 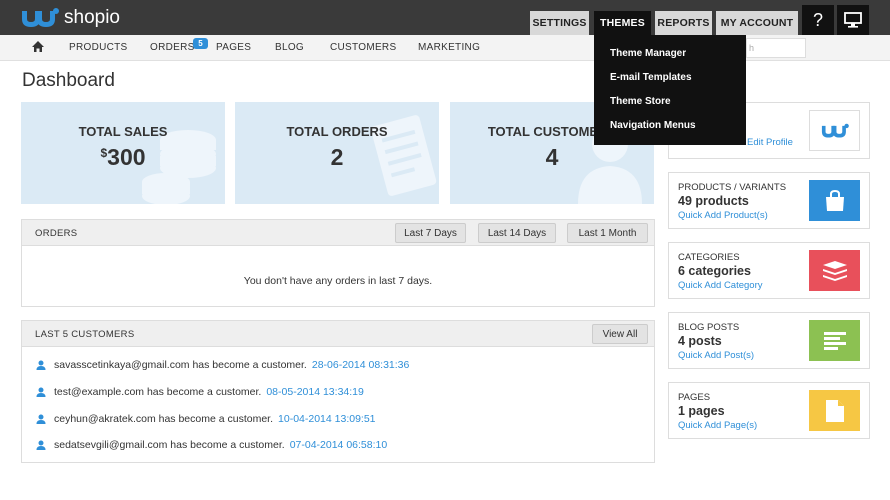 I want to click on layers-icon, so click(x=834, y=270).